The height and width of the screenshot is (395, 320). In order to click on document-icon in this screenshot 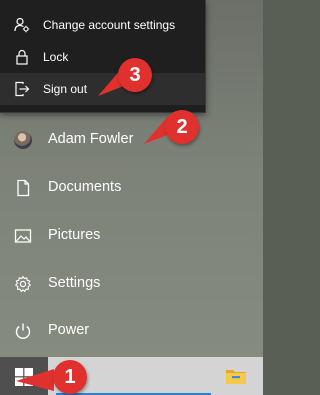, I will do `click(23, 188)`.